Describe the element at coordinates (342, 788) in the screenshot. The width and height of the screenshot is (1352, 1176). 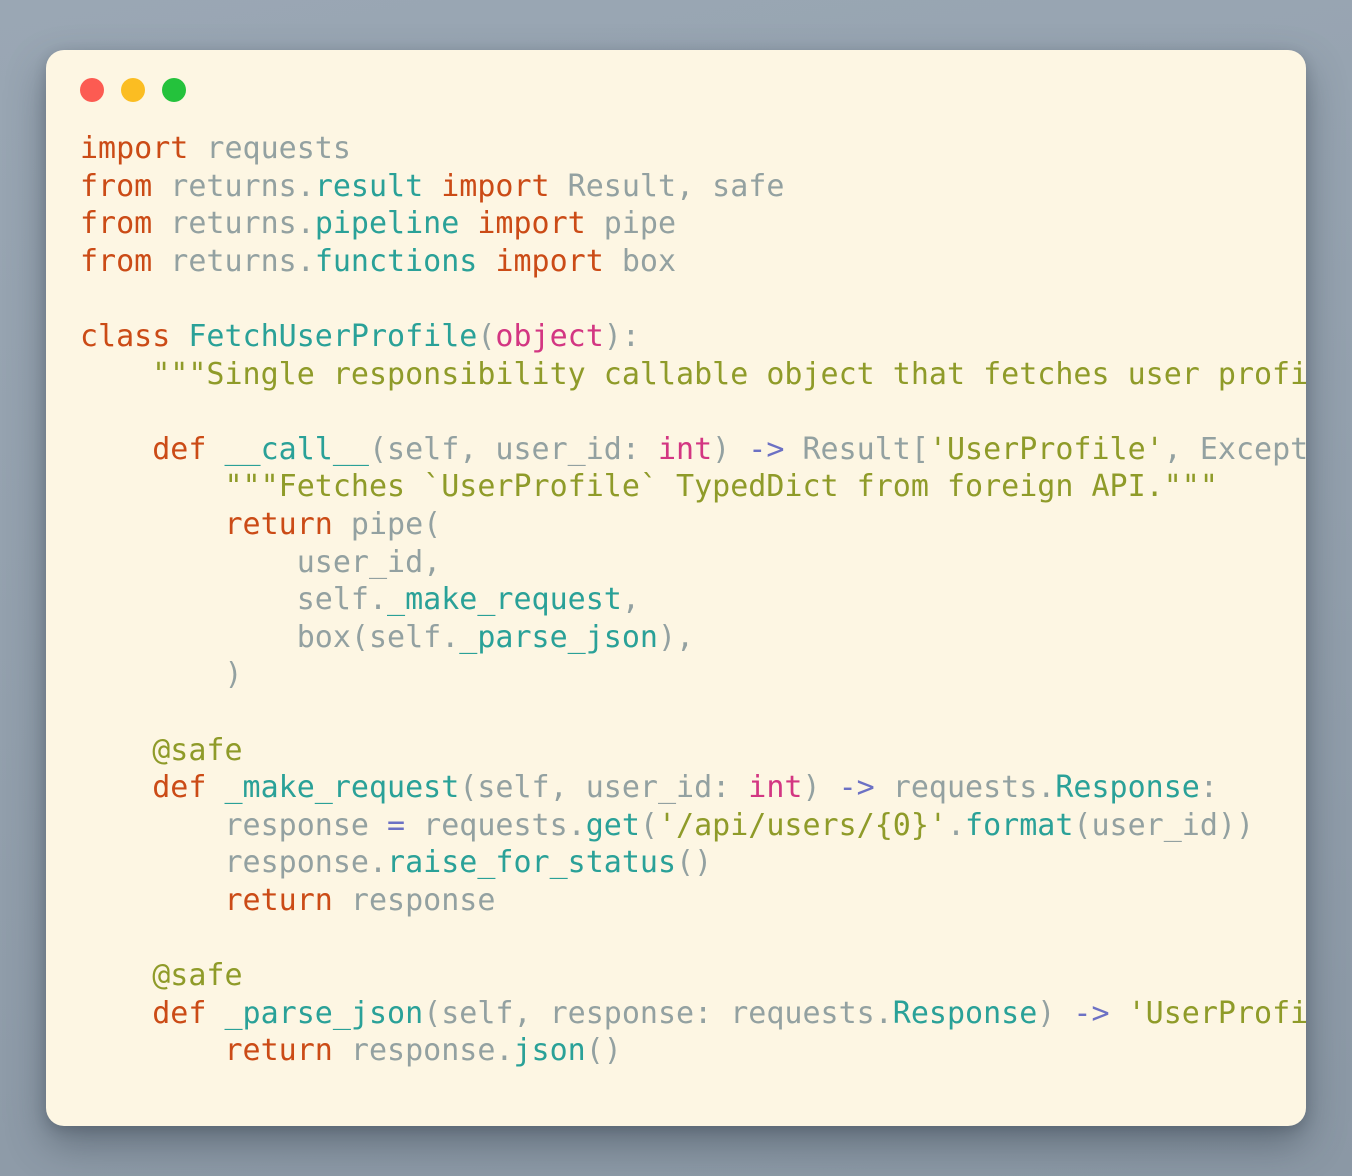
I see `code-token: _make_request` at that location.